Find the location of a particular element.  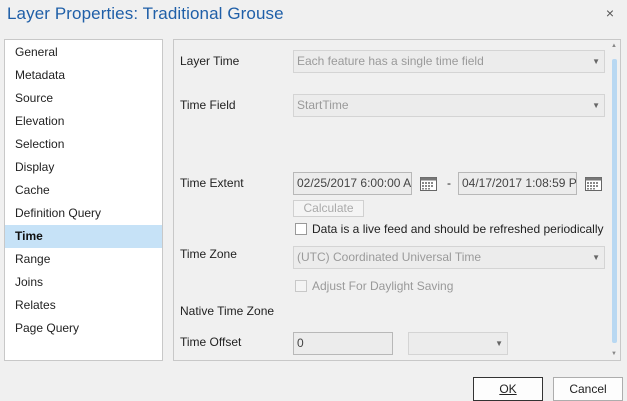

sidebar-item-definition-query: Definition Query is located at coordinates (83, 213).